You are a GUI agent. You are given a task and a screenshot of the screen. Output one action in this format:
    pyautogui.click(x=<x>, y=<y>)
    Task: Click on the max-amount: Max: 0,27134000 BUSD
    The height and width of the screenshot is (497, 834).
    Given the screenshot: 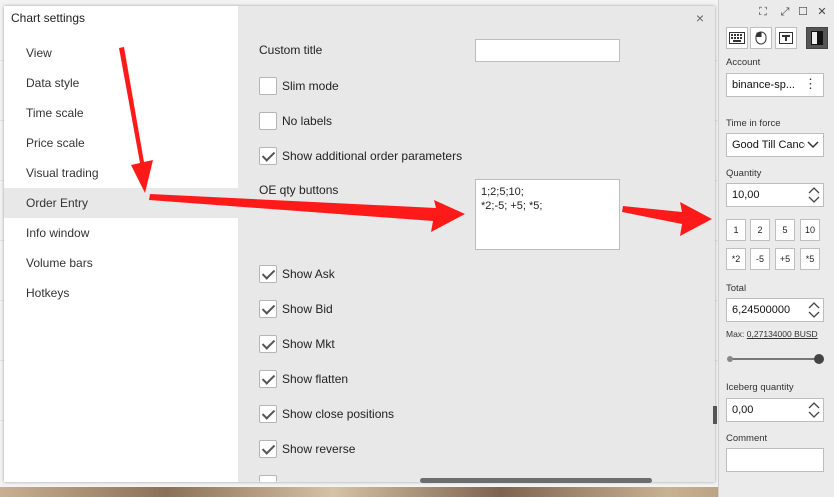 What is the action you would take?
    pyautogui.click(x=772, y=334)
    